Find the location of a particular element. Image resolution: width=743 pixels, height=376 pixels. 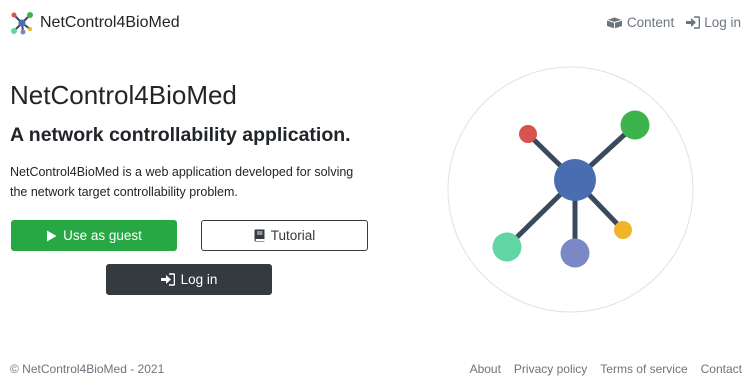

network-node-yellow is located at coordinates (623, 230).